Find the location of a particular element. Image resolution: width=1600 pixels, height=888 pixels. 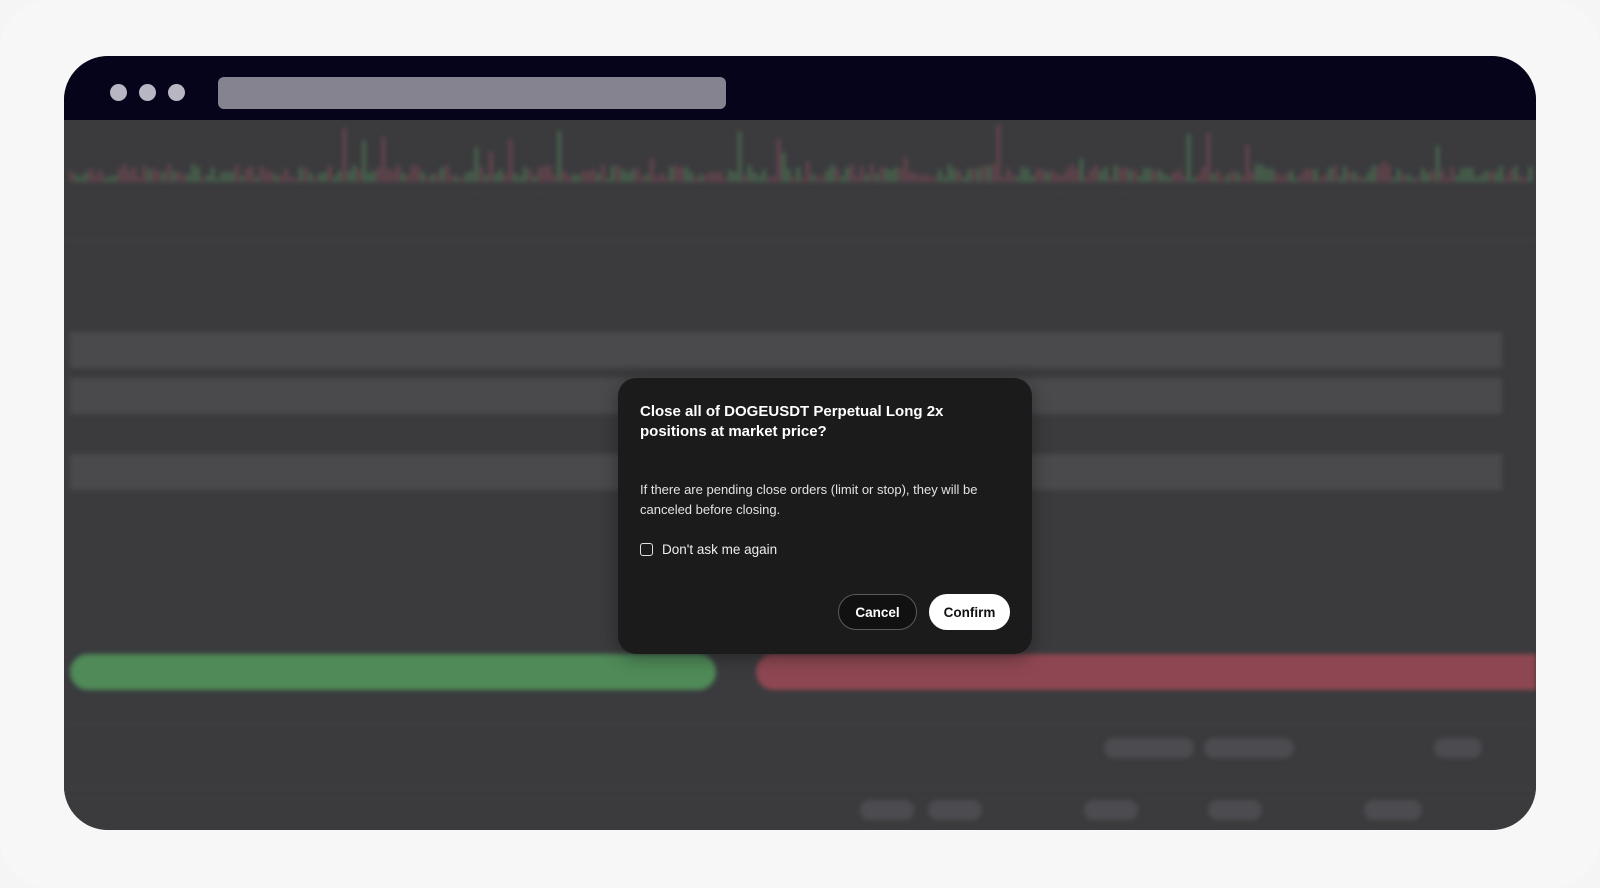

dont-ask-again-label: Don't ask me again is located at coordinates (719, 549).